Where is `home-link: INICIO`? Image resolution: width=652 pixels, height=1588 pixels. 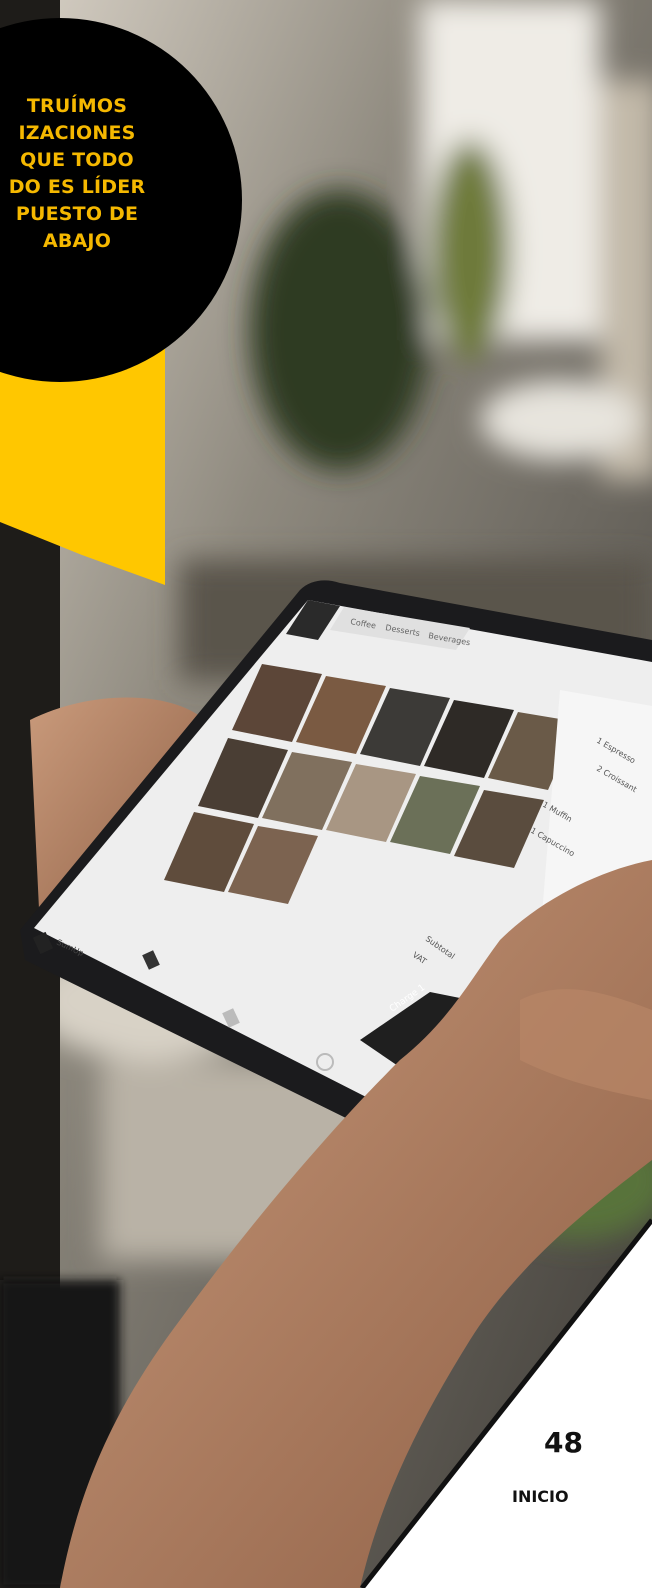
home-link: INICIO is located at coordinates (540, 1496).